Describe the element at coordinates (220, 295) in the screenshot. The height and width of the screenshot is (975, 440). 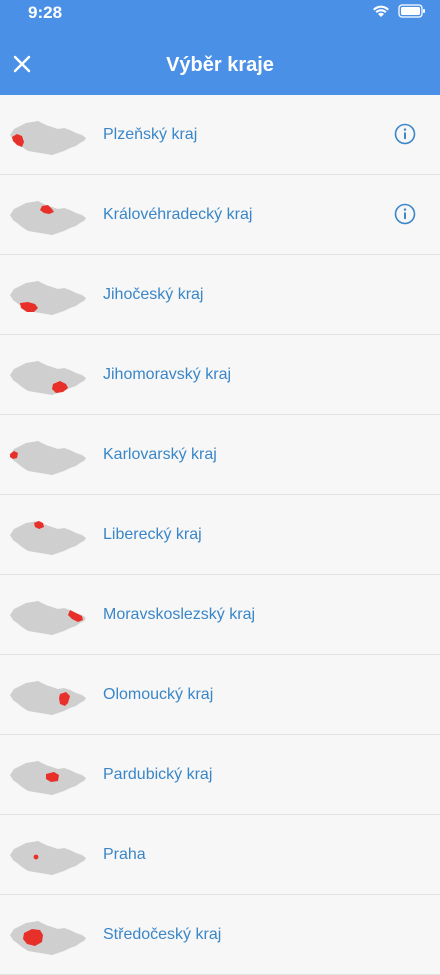
I see `region-list-item: Jihočeský kraj` at that location.